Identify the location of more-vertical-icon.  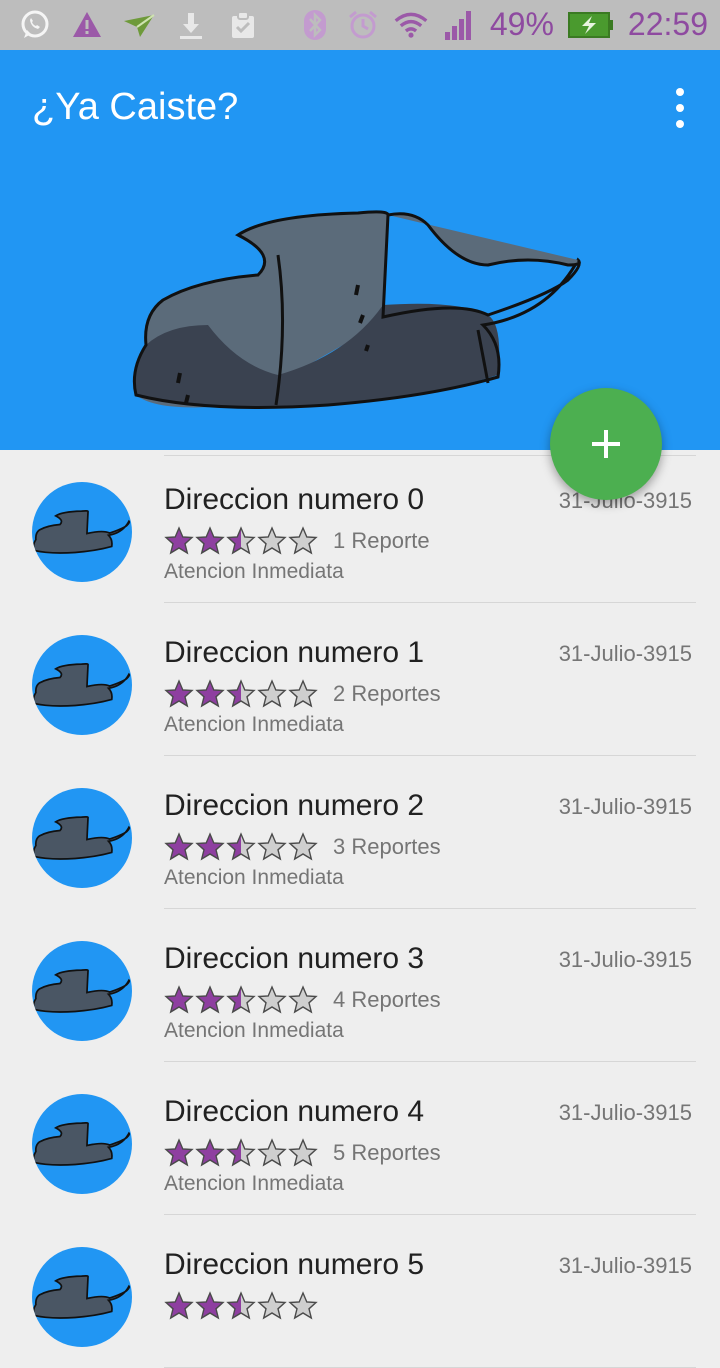
(680, 108).